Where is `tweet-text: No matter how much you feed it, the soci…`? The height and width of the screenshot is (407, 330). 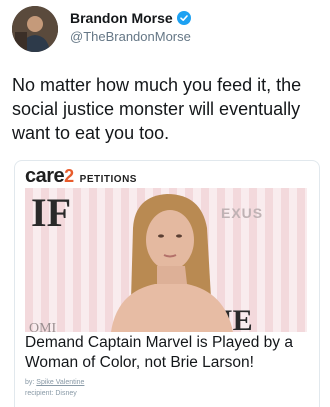
tweet-text: No matter how much you feed it, the soci… is located at coordinates (157, 109).